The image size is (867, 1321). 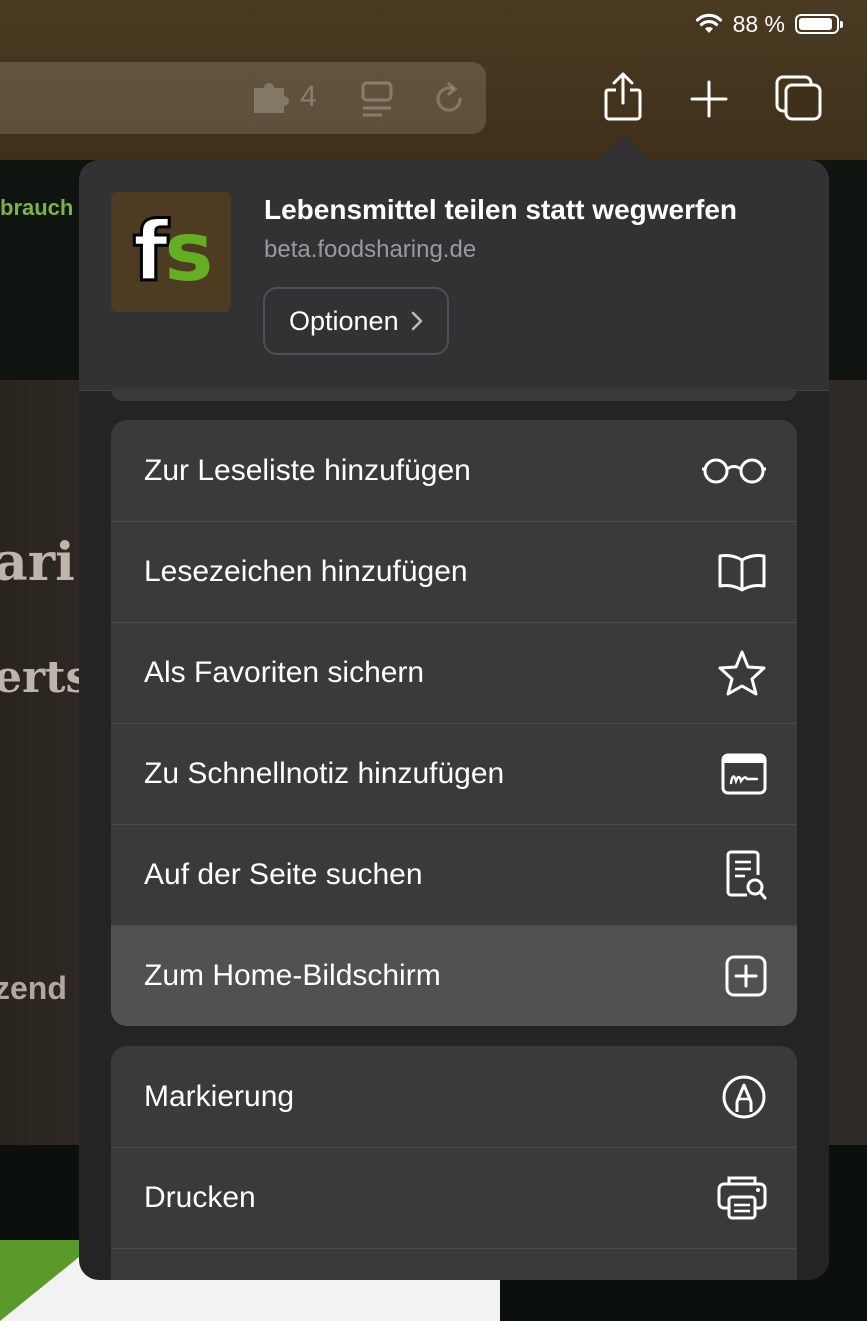 I want to click on actions-group-2: Markierung Drucken, so click(x=454, y=1163).